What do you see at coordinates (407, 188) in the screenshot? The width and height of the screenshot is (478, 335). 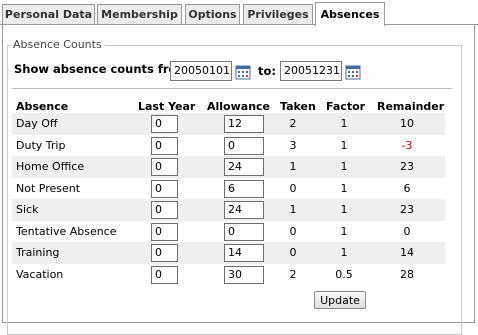 I see `remainder-value: 6` at bounding box center [407, 188].